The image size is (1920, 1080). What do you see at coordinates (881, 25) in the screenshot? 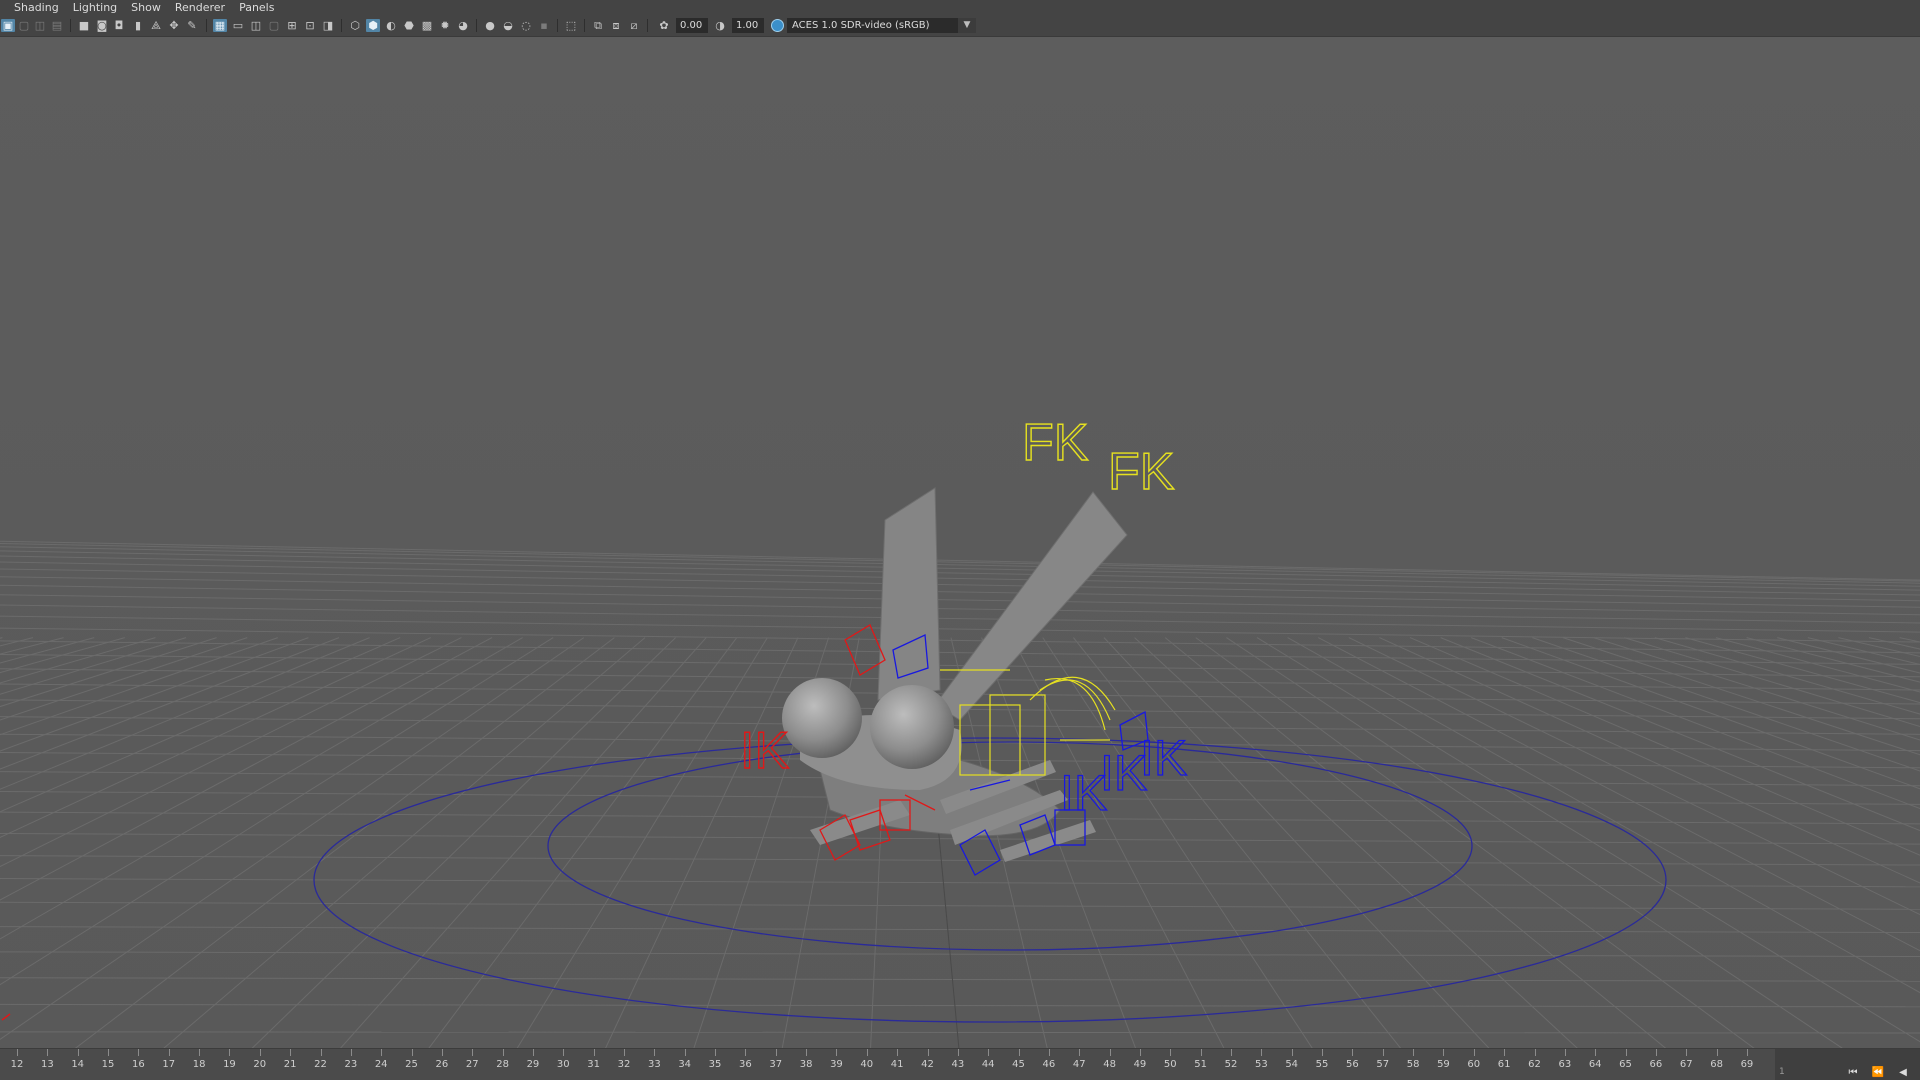
I see `color-space-dropdown: ACES 1.0 SDR-video (sRGB)` at bounding box center [881, 25].